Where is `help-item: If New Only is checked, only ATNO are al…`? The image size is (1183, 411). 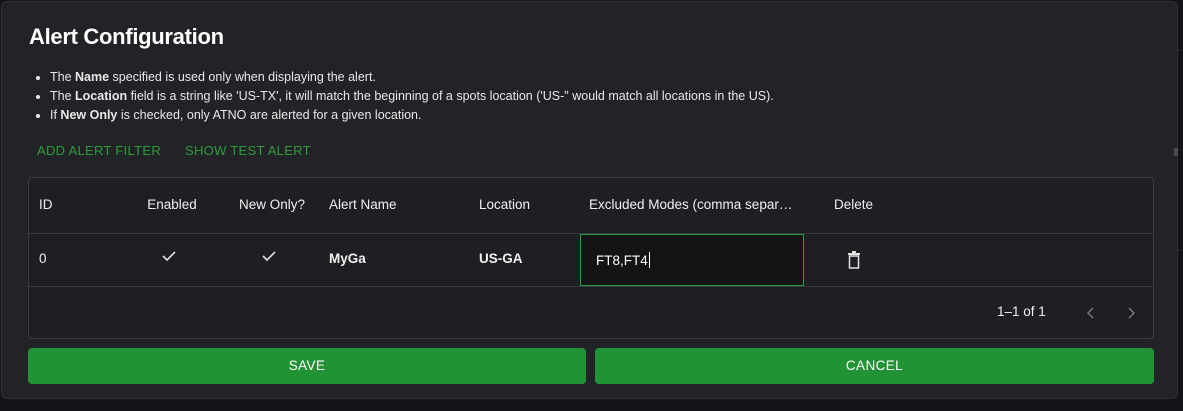
help-item: If New Only is checked, only ATNO are al… is located at coordinates (402, 115).